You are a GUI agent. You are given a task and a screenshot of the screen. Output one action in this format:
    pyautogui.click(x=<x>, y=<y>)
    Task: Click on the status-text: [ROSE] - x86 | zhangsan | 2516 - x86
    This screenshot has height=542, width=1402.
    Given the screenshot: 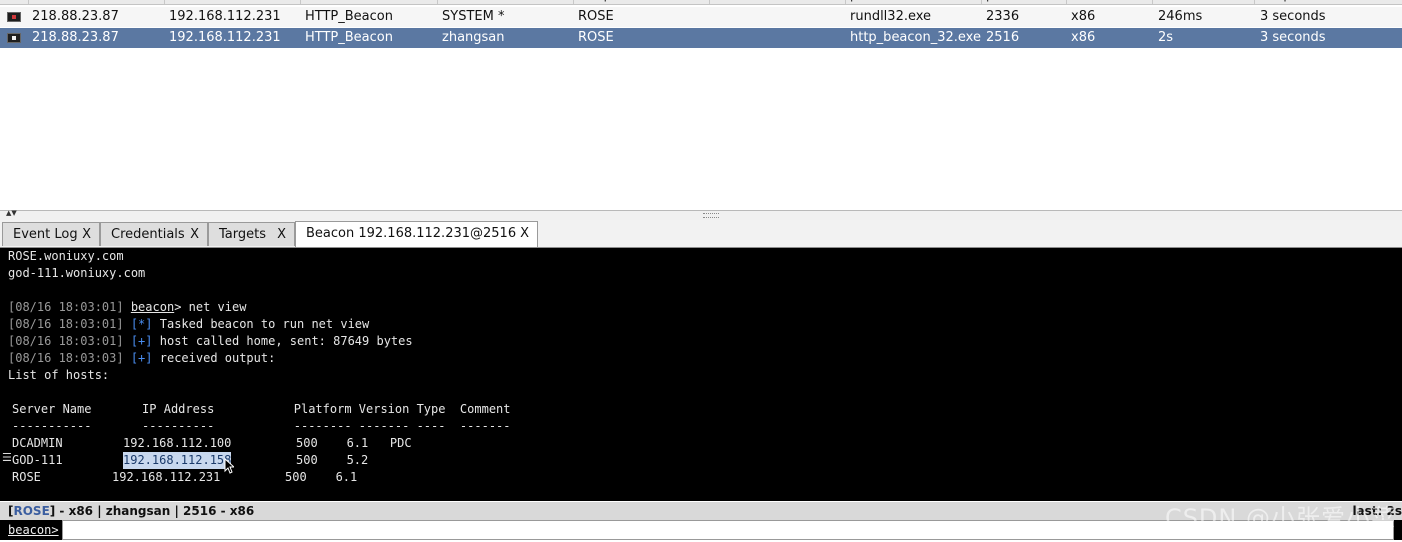 What is the action you would take?
    pyautogui.click(x=131, y=511)
    